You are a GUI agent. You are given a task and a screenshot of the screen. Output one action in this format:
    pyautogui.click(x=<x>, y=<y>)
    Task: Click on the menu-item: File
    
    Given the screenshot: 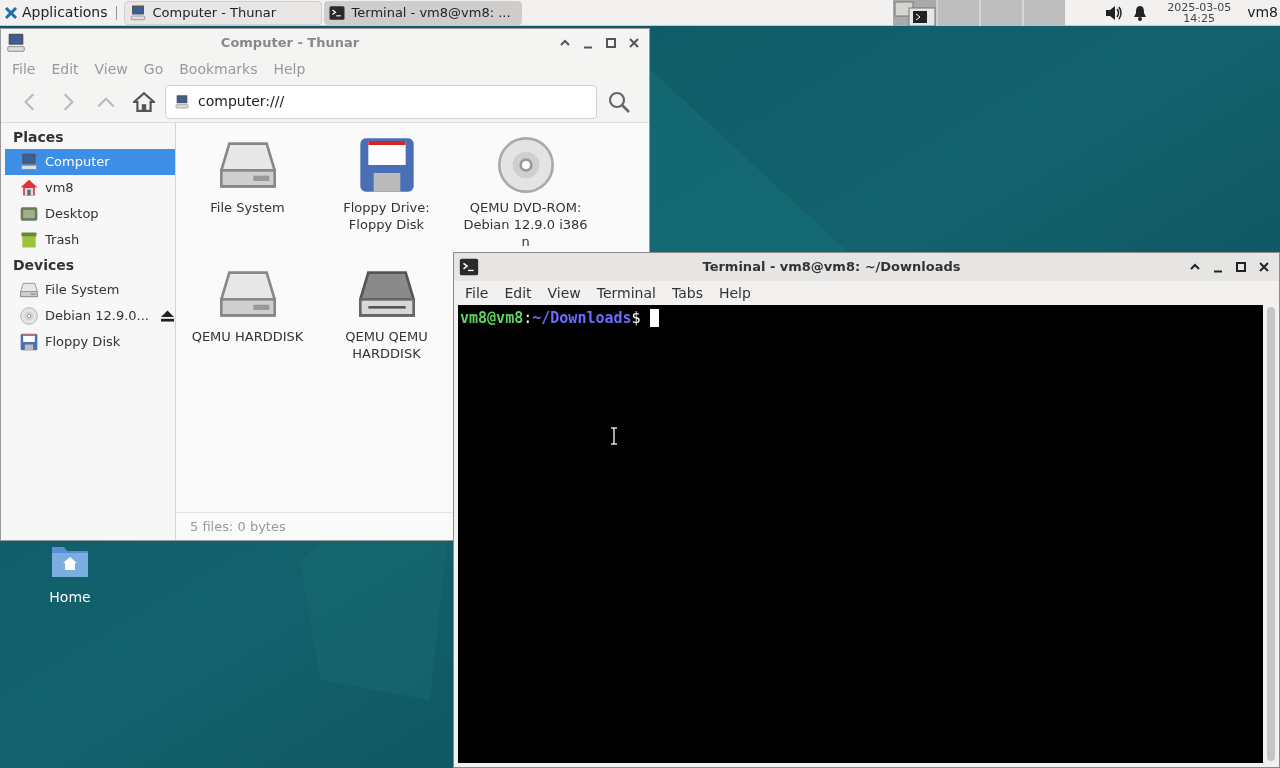 What is the action you would take?
    pyautogui.click(x=477, y=293)
    